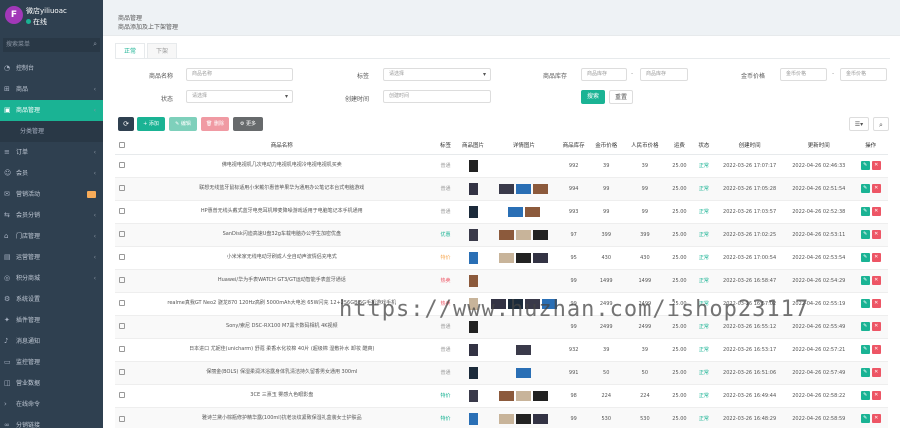 This screenshot has width=900, height=428. I want to click on tab-normal: 正常, so click(130, 50).